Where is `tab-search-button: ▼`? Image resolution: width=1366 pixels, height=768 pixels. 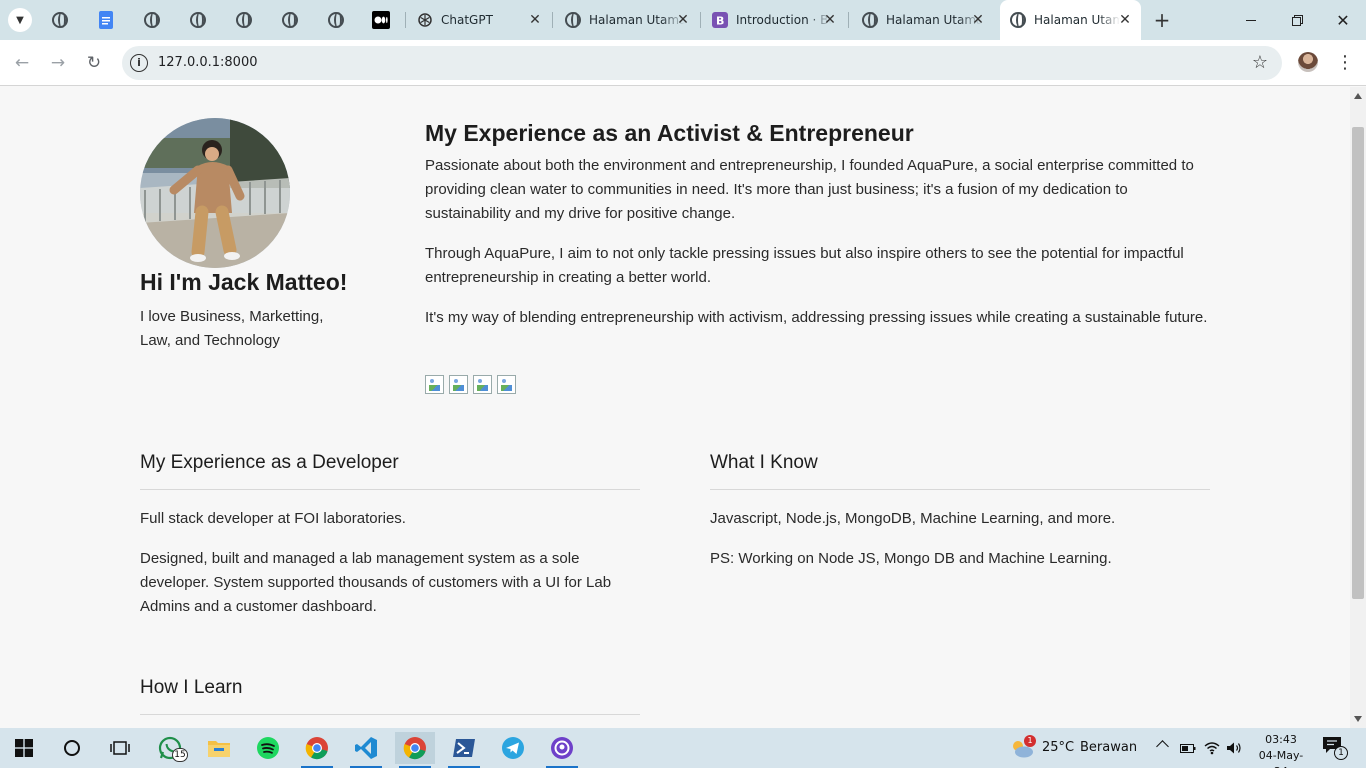
tab-search-button: ▼ is located at coordinates (20, 20).